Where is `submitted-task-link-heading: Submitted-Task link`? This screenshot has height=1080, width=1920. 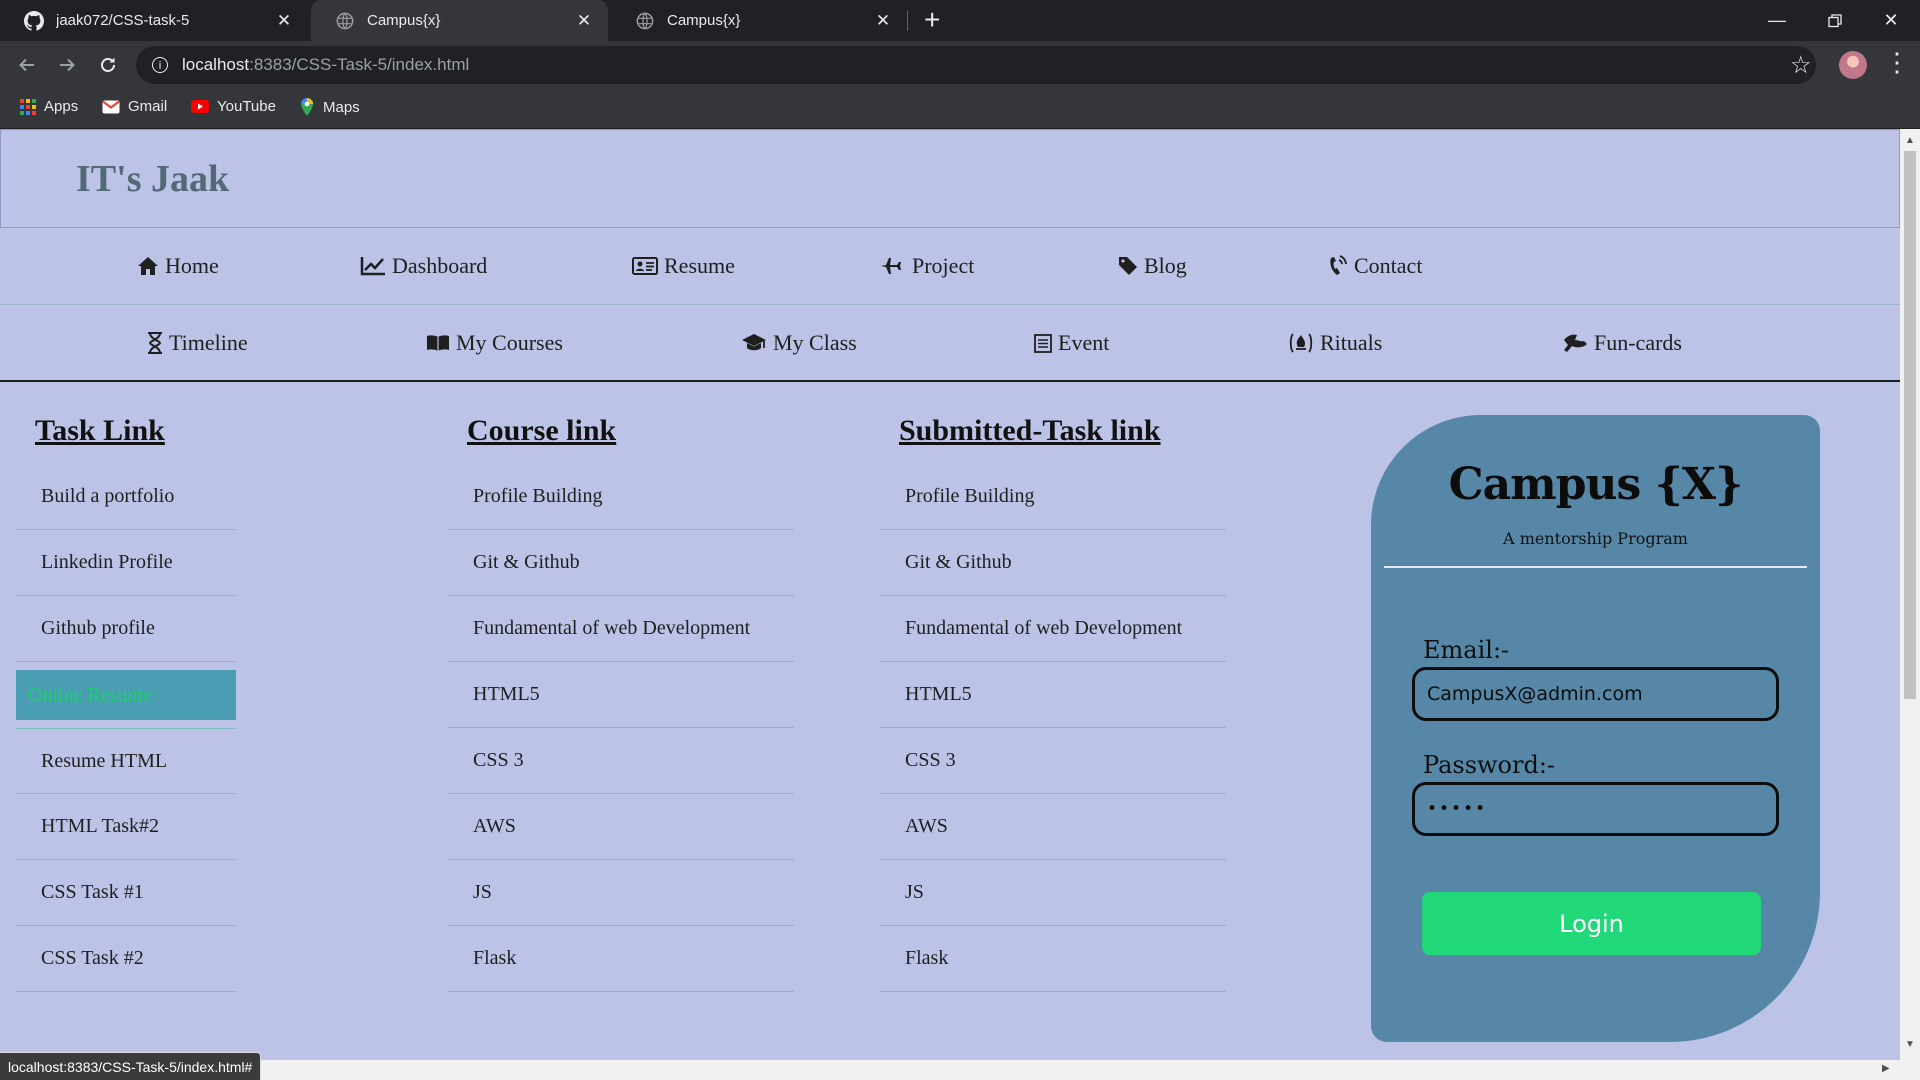
submitted-task-link-heading: Submitted-Task link is located at coordinates (1030, 430).